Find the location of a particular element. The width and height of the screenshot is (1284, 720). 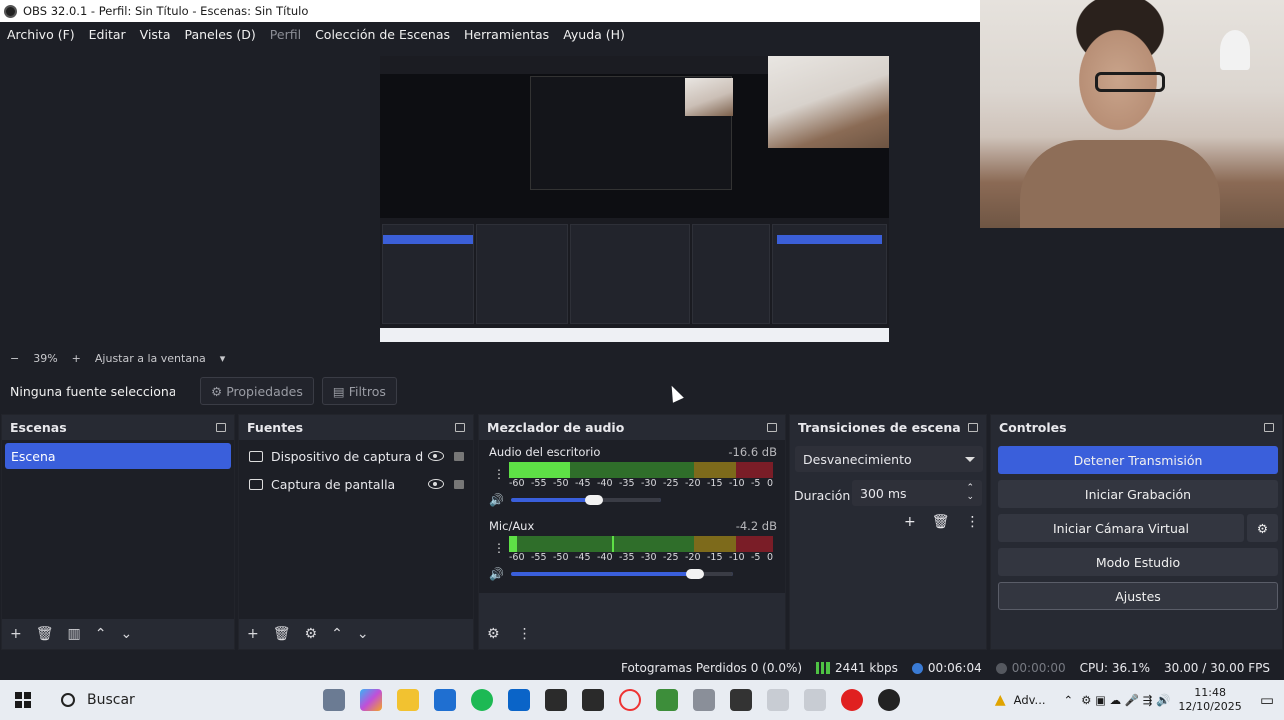

virtual-camera-settings-button: ⚙ is located at coordinates (1262, 528).